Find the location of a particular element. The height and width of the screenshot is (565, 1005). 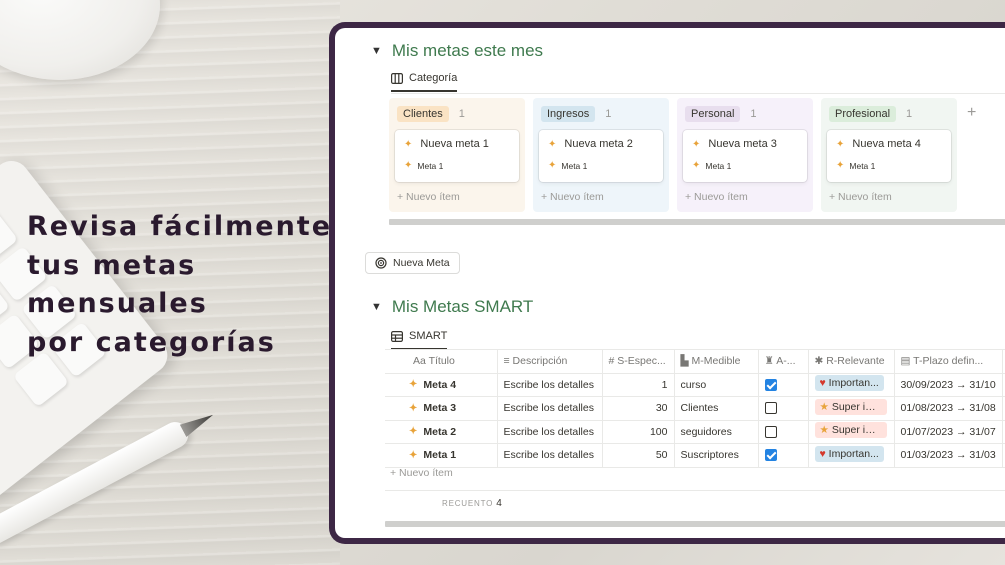

column-header-titulo: Aa Título is located at coordinates (441, 361).